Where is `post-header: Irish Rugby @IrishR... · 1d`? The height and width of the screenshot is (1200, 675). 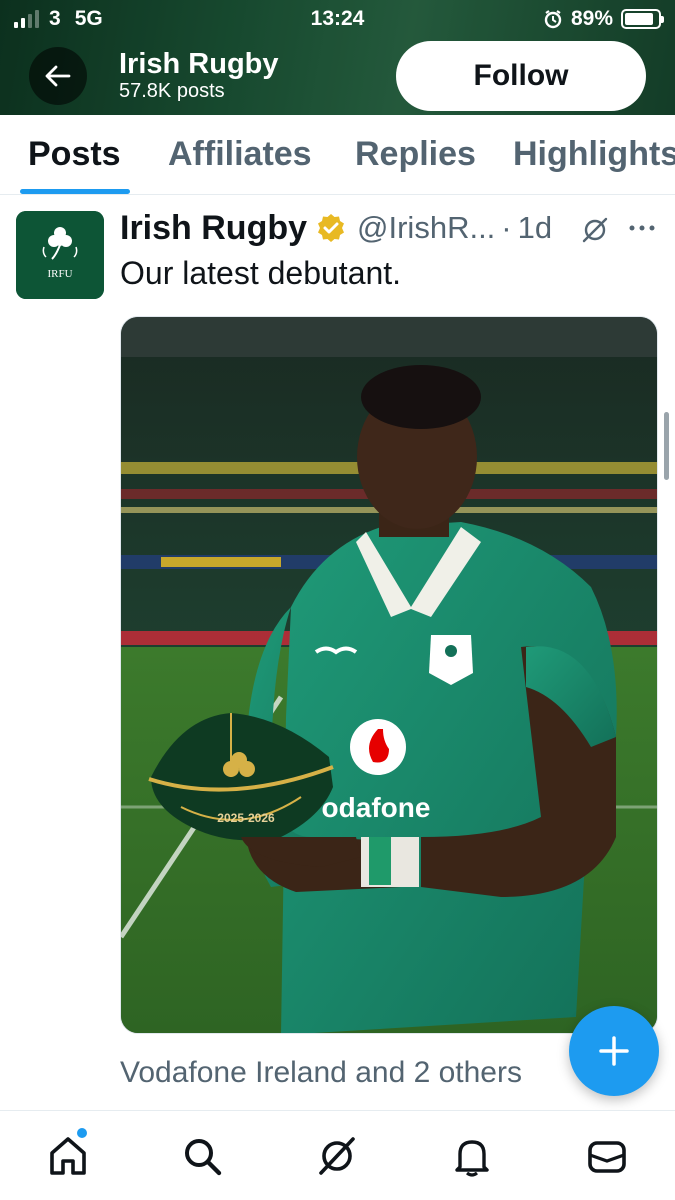
post-header: Irish Rugby @IrishR... · 1d is located at coordinates (336, 228).